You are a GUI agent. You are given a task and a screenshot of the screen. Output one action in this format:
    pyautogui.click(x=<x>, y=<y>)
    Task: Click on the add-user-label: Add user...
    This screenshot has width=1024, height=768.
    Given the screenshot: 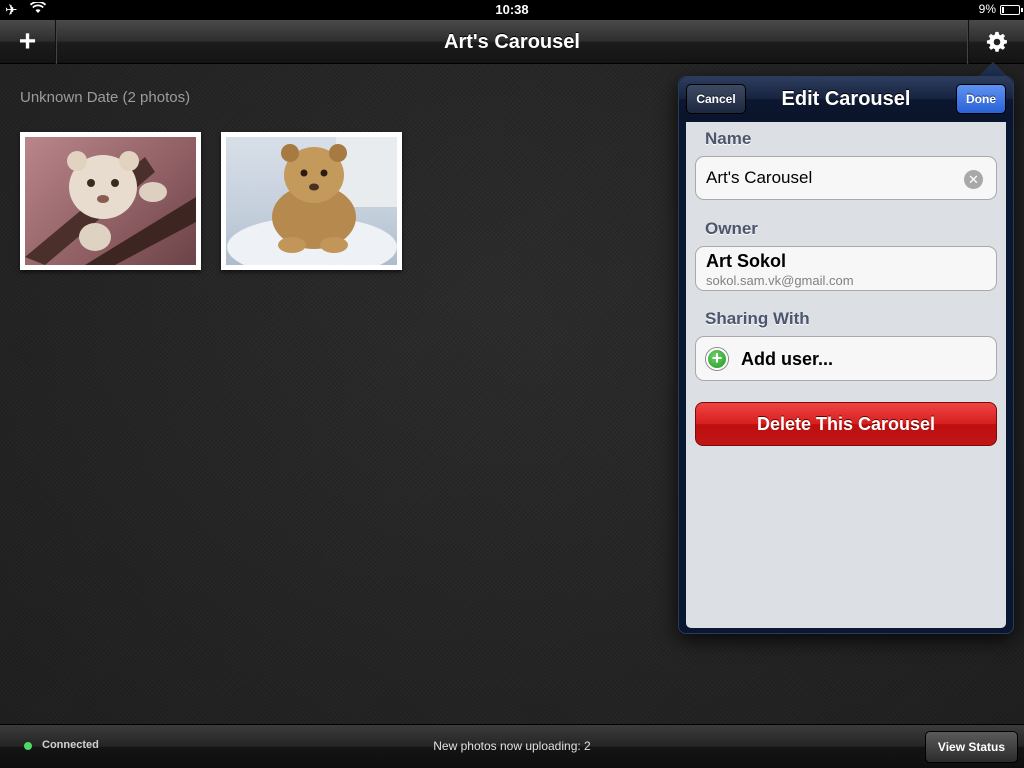 What is the action you would take?
    pyautogui.click(x=787, y=359)
    